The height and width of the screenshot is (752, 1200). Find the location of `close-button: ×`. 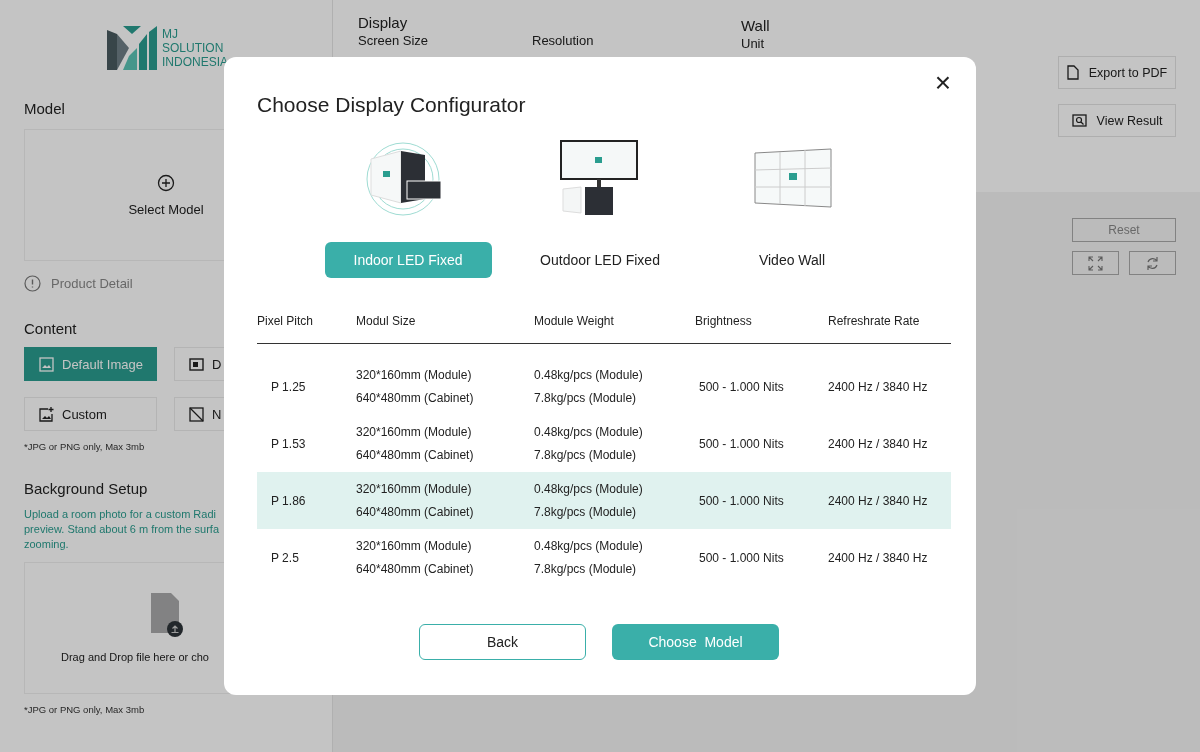

close-button: × is located at coordinates (942, 83).